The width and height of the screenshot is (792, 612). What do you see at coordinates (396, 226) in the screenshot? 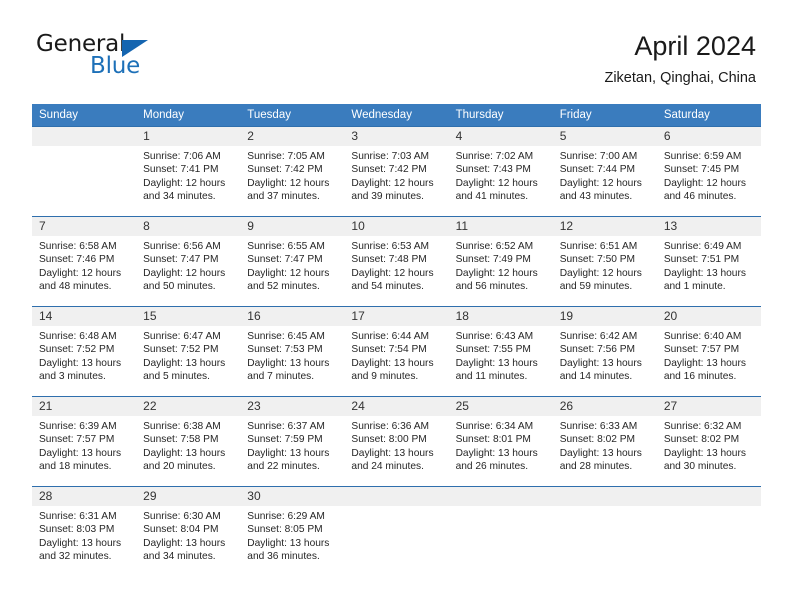
I see `day-number: 10` at bounding box center [396, 226].